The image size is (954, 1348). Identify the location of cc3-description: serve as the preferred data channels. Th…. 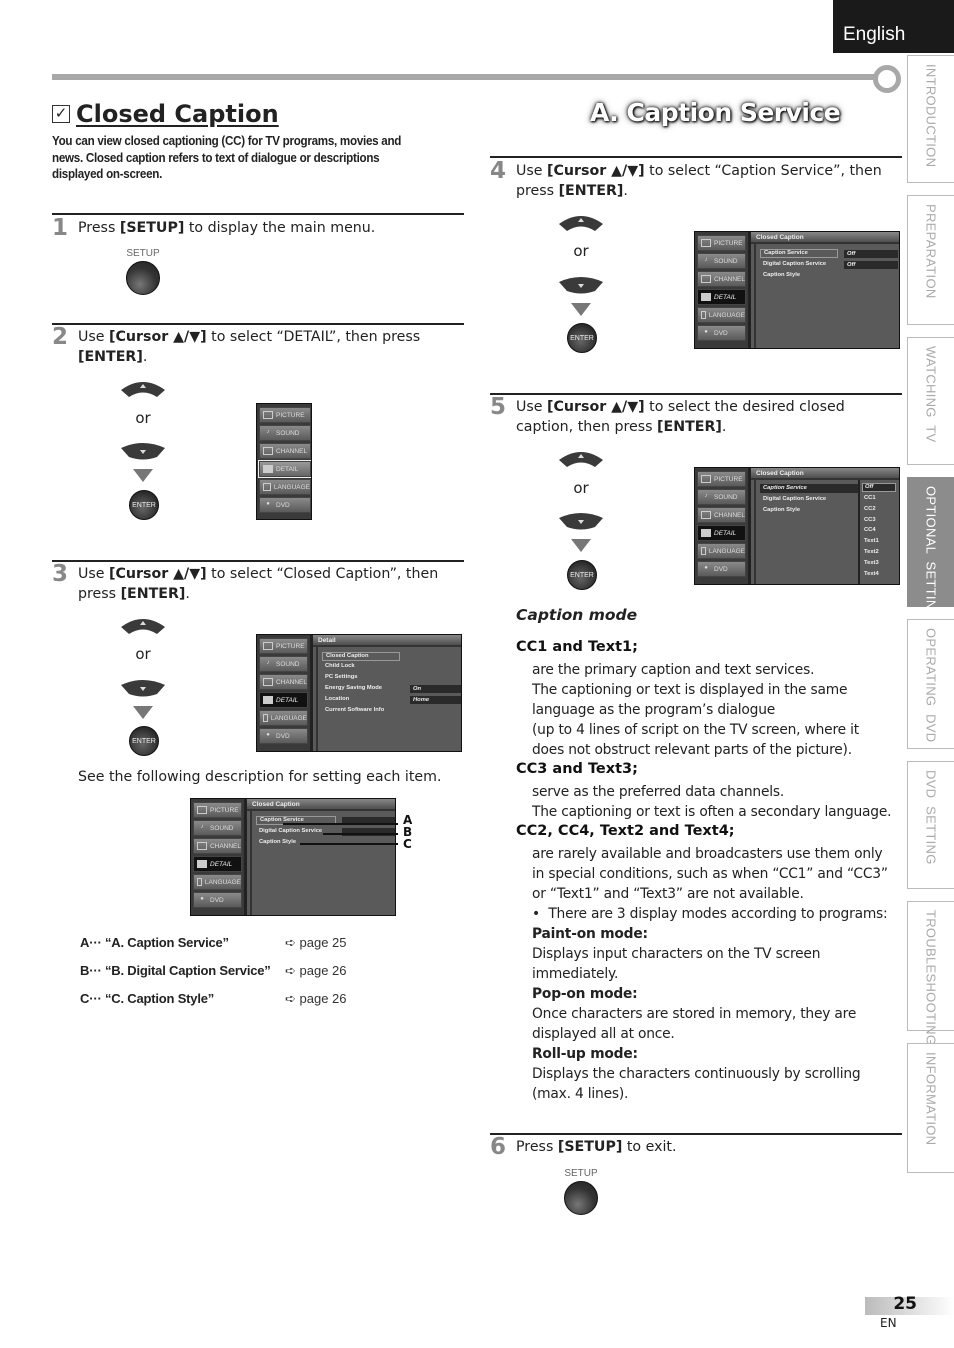
(722, 802).